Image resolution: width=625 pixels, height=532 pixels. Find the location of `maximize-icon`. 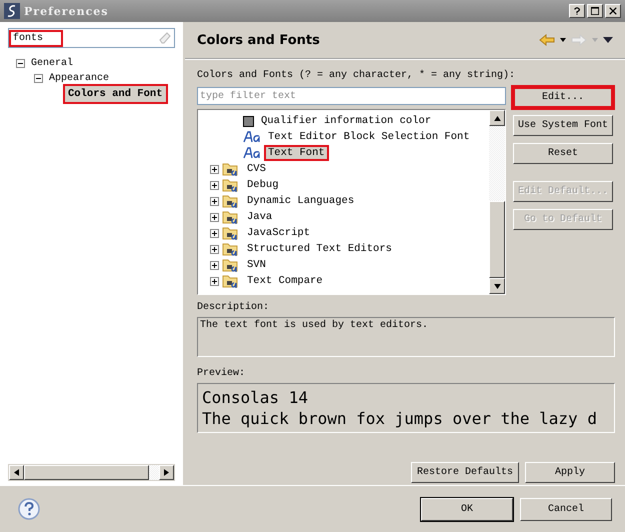

maximize-icon is located at coordinates (595, 11).